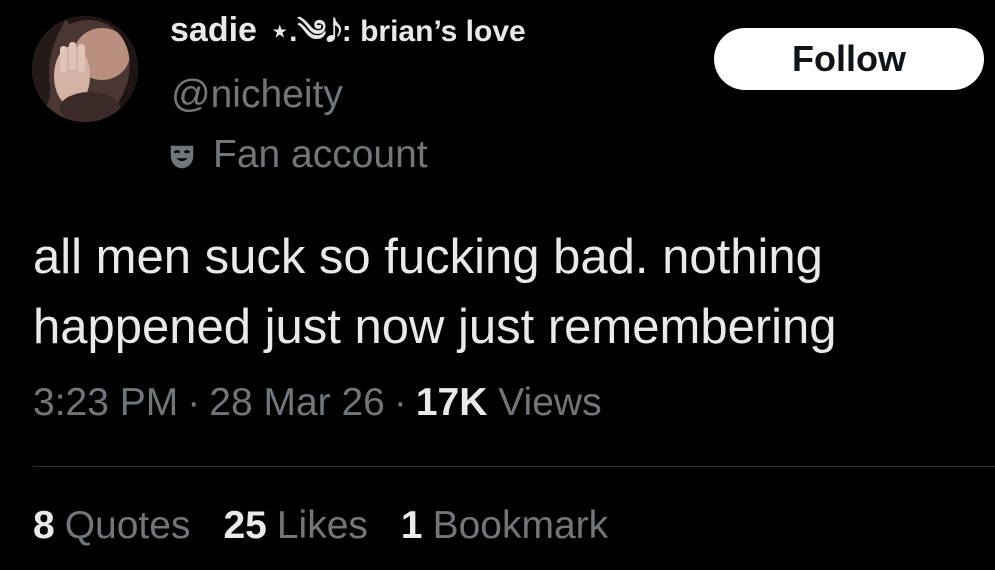  I want to click on likes-label: Likes, so click(322, 525).